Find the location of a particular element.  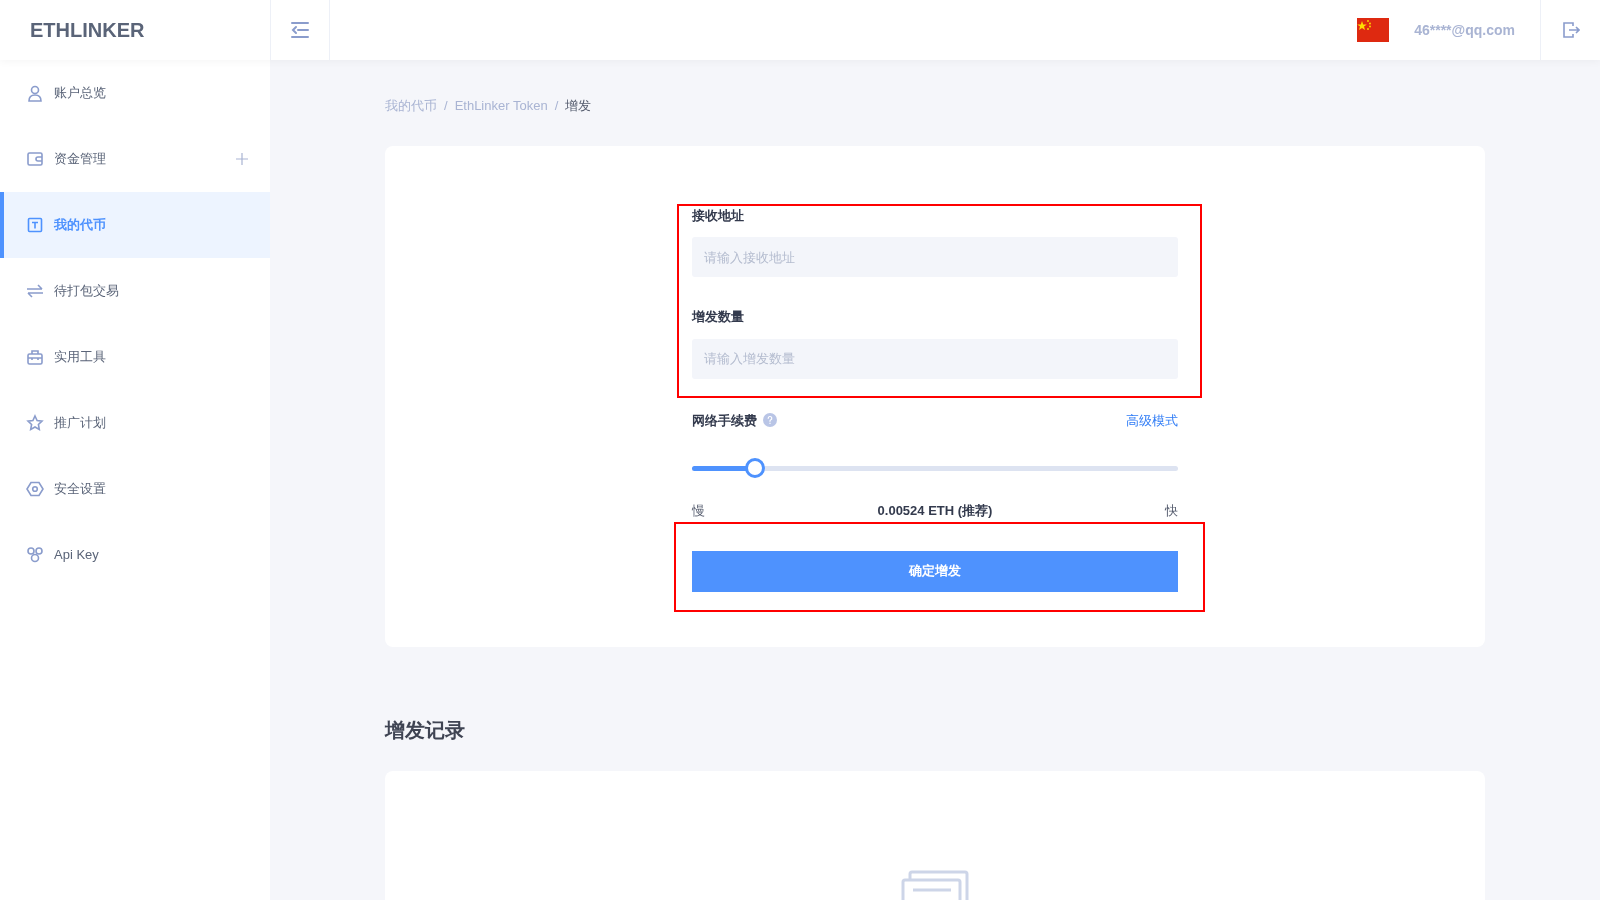

star-icon is located at coordinates (35, 423).